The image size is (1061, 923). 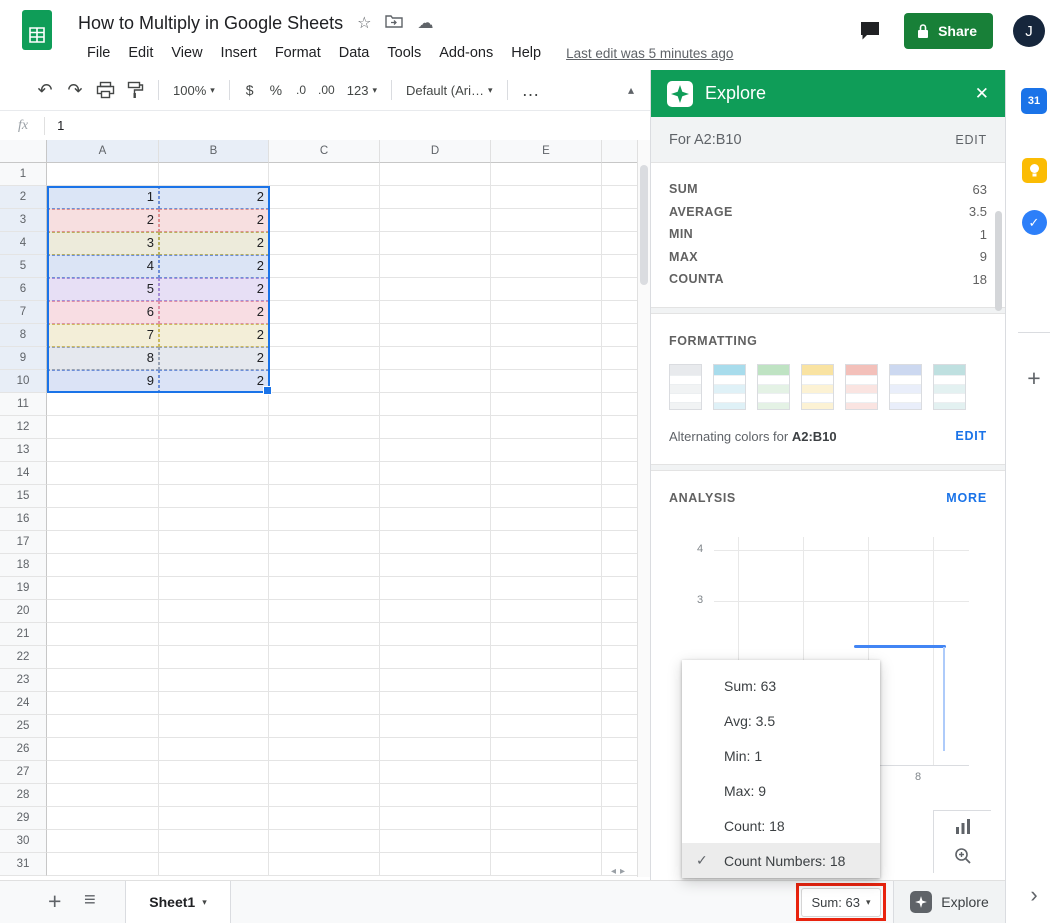 I want to click on cell-E13, so click(x=546, y=450).